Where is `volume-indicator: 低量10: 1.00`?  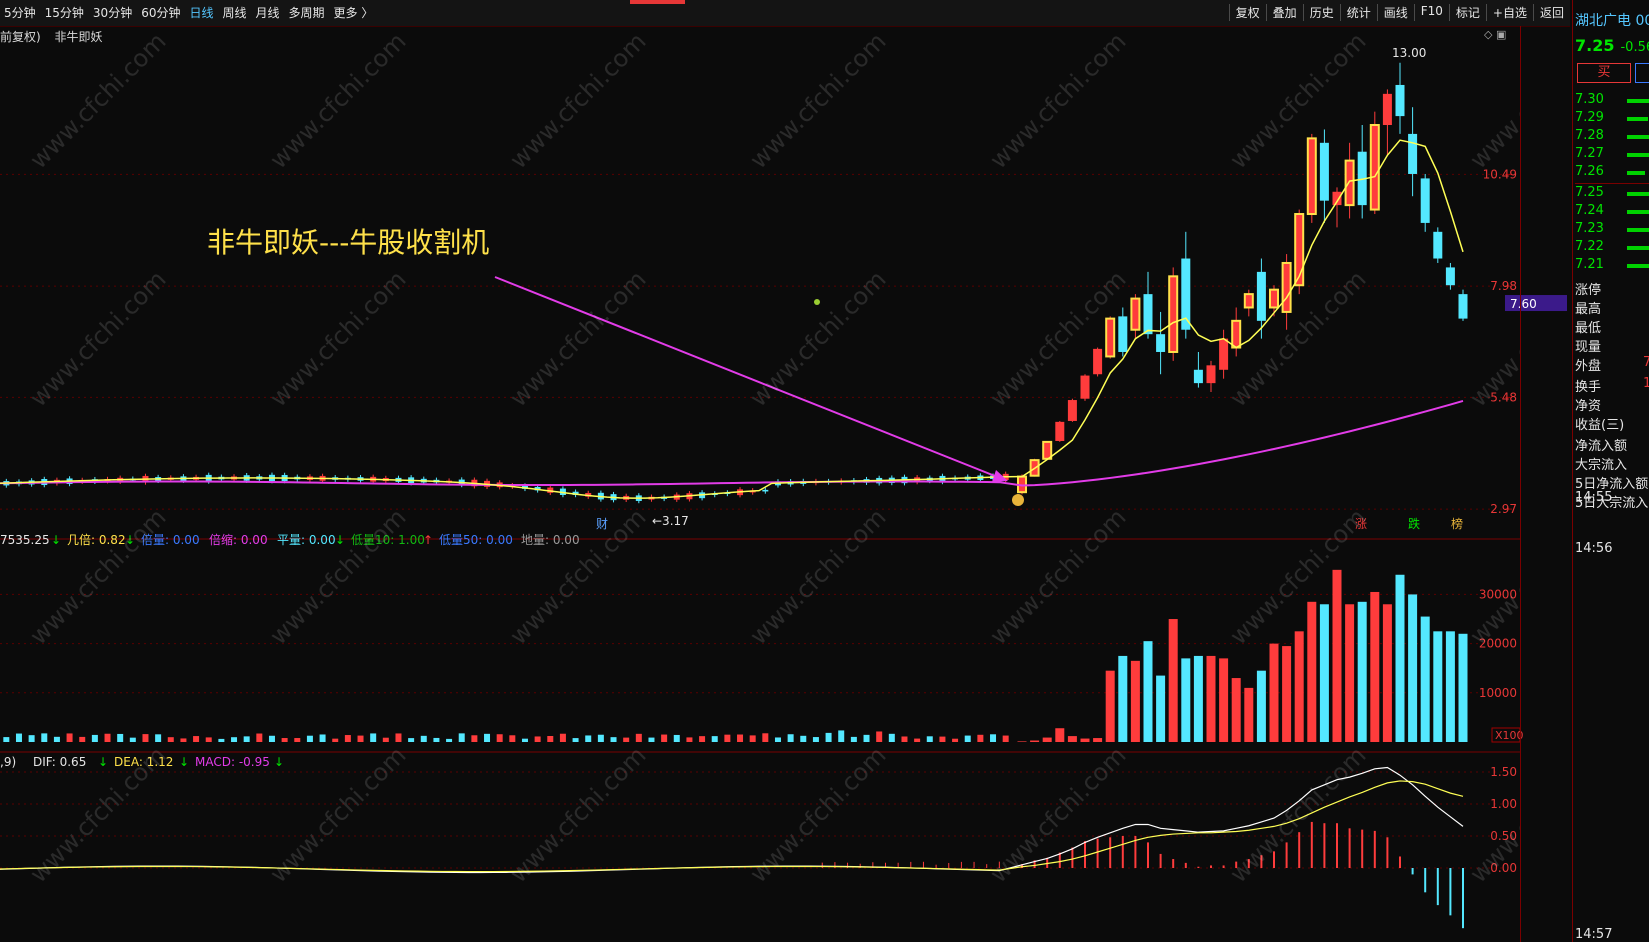 volume-indicator: 低量10: 1.00 is located at coordinates (388, 540).